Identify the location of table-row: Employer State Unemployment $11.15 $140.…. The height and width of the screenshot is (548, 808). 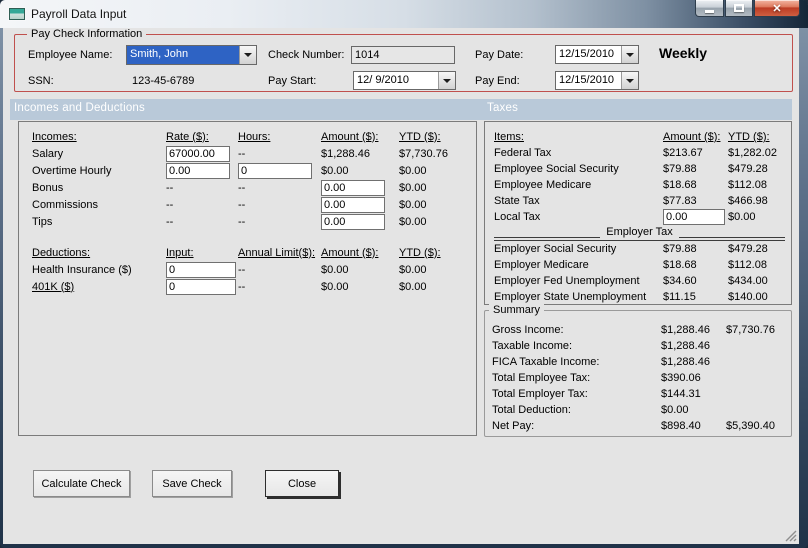
(638, 297).